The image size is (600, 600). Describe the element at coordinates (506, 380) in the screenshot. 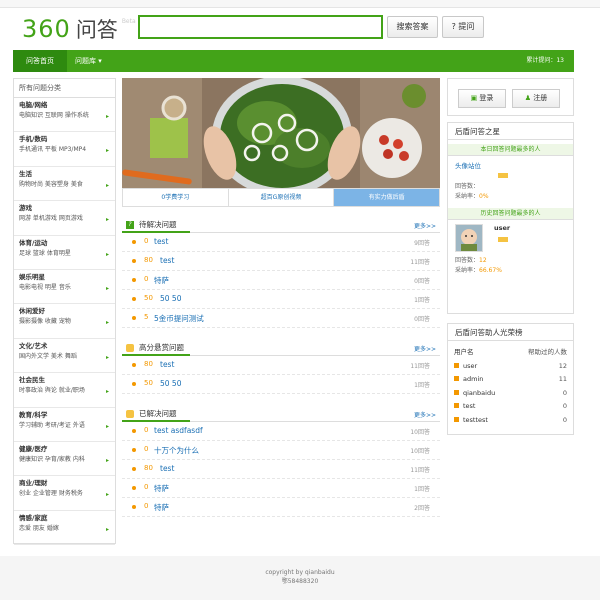

I see `honor-user: admin` at that location.